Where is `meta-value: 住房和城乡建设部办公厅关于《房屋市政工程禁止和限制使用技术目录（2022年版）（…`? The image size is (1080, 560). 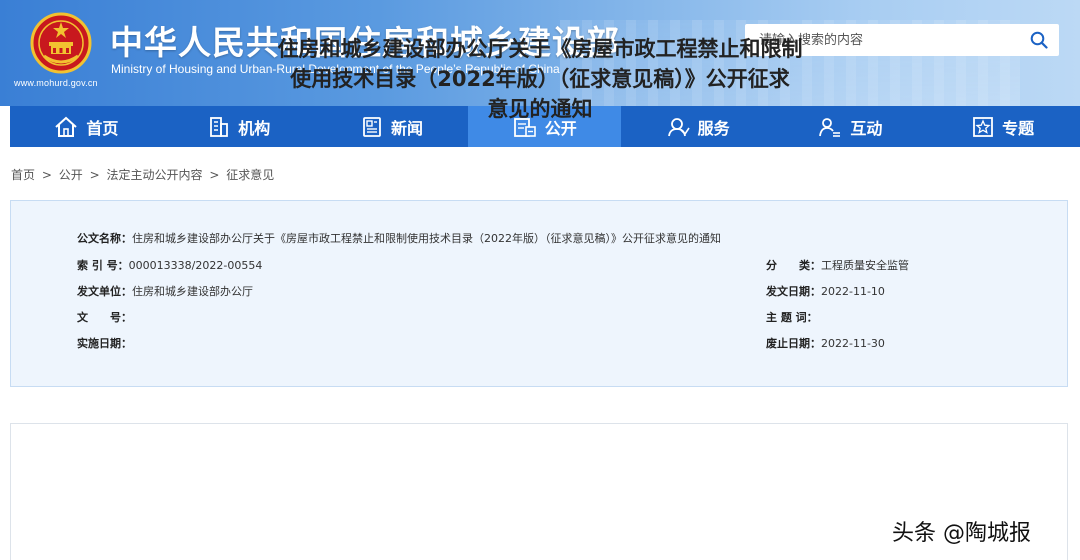 meta-value: 住房和城乡建设部办公厅关于《房屋市政工程禁止和限制使用技术目录（2022年版）（… is located at coordinates (426, 238).